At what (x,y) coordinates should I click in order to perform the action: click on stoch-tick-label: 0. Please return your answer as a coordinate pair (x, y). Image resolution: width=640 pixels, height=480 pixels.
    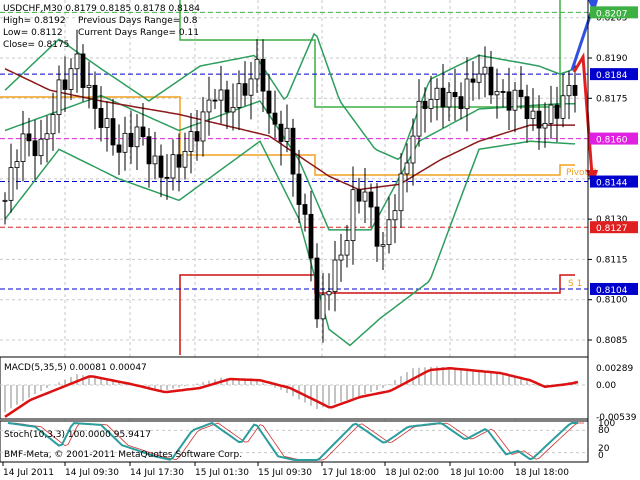
    Looking at the image, I should click on (601, 456).